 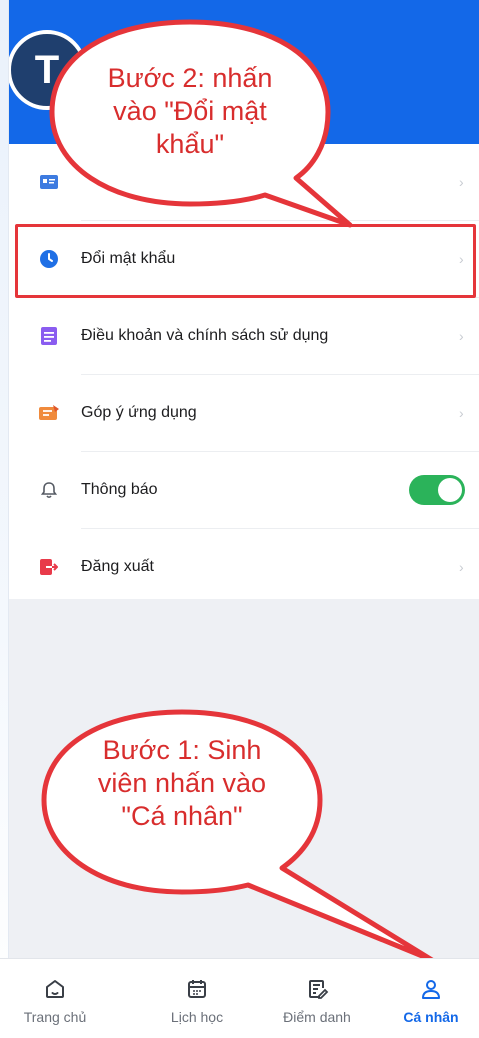 I want to click on tab-attendance: Điểm danh, so click(x=317, y=998).